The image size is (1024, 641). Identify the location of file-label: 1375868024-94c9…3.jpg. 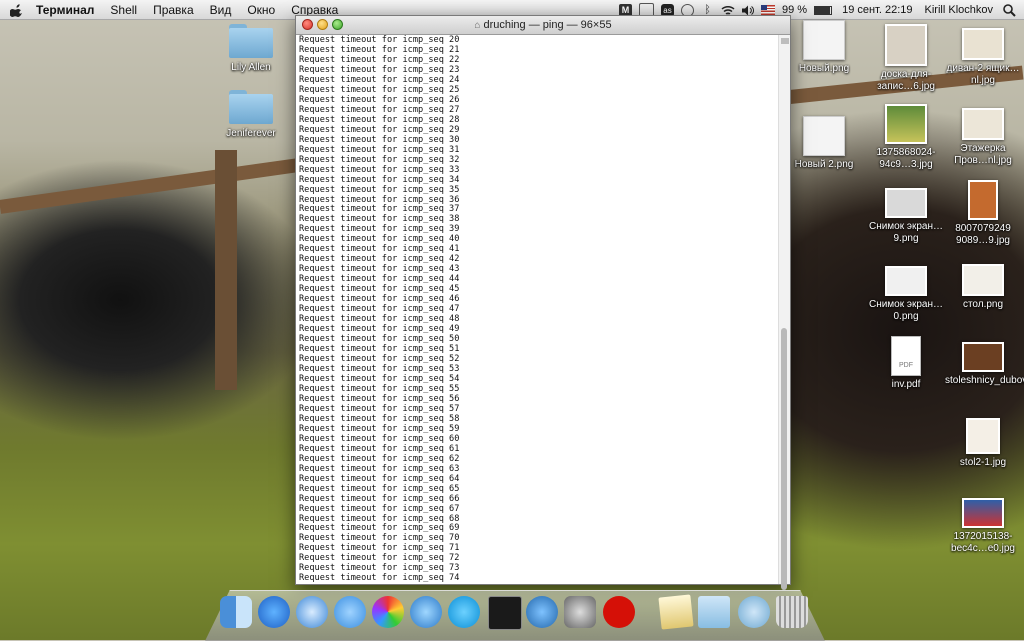
(906, 158).